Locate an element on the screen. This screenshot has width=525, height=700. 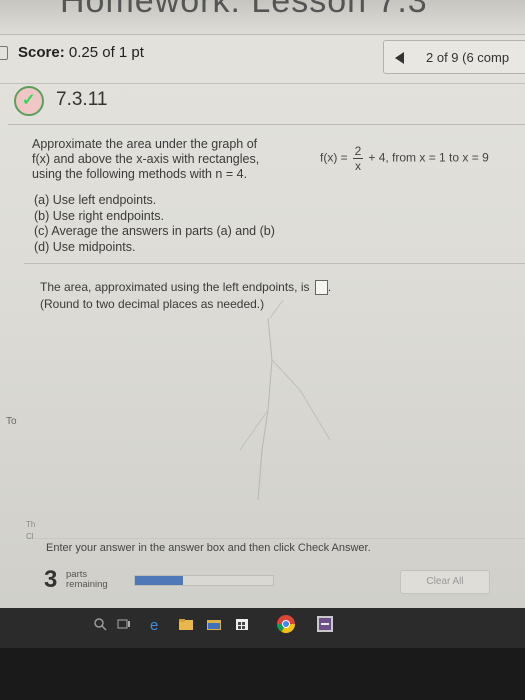
prompt-line: using the following methods with n = 4. is located at coordinates (140, 174).